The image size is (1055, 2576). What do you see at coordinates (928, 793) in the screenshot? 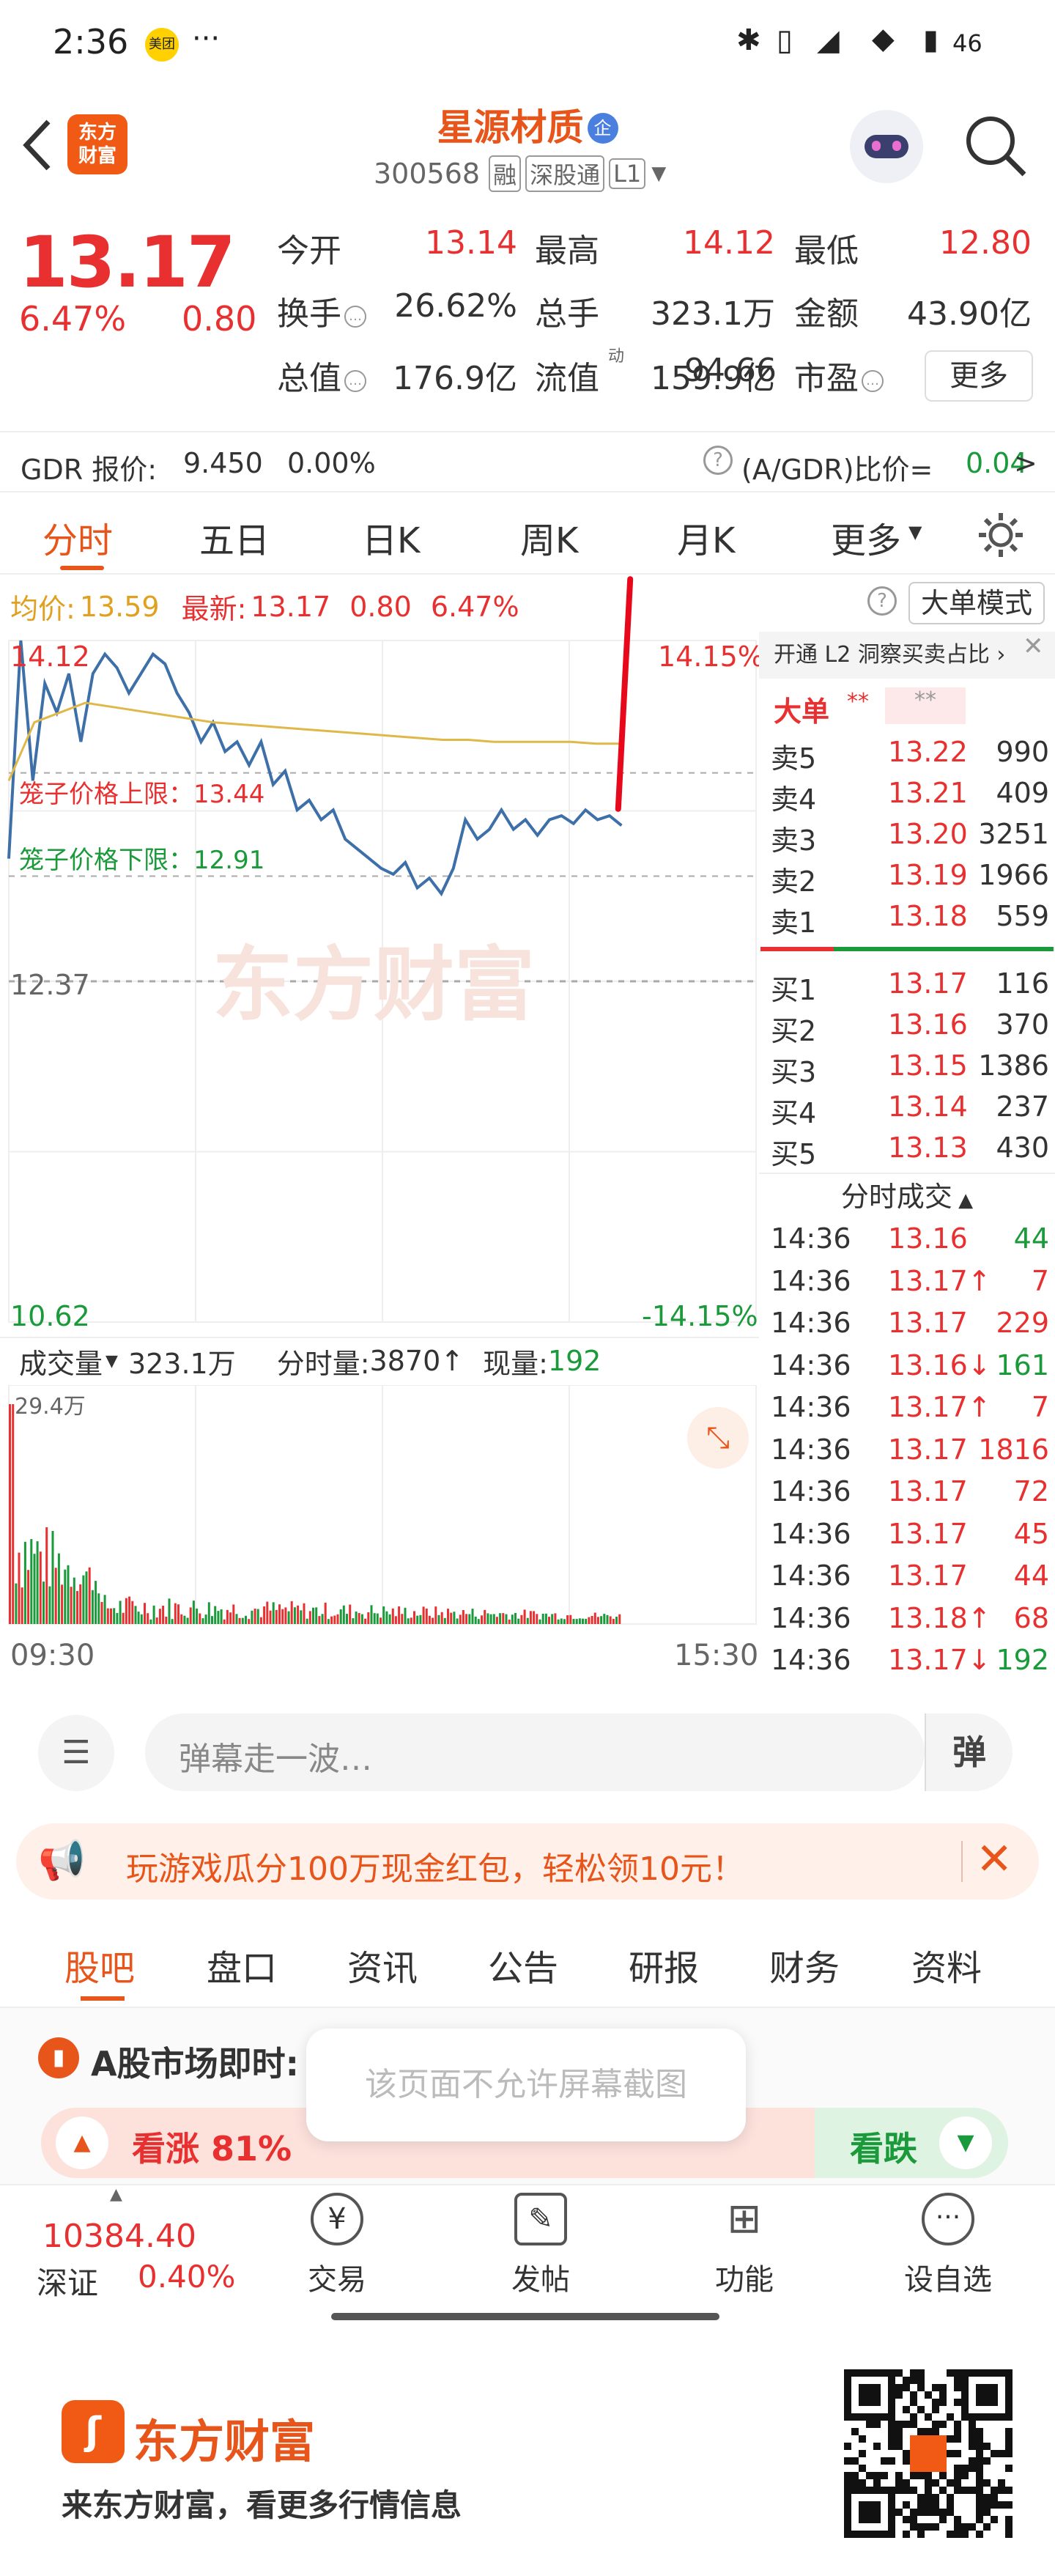
I see `ask-price: 13.21` at bounding box center [928, 793].